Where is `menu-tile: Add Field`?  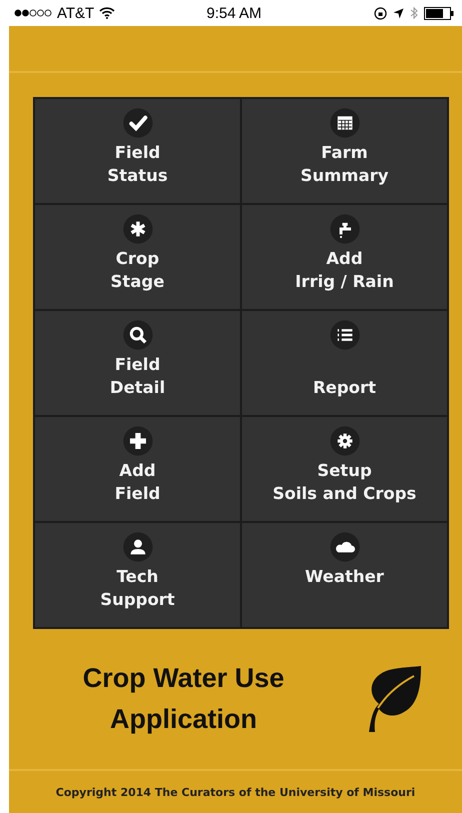 menu-tile: Add Field is located at coordinates (137, 469).